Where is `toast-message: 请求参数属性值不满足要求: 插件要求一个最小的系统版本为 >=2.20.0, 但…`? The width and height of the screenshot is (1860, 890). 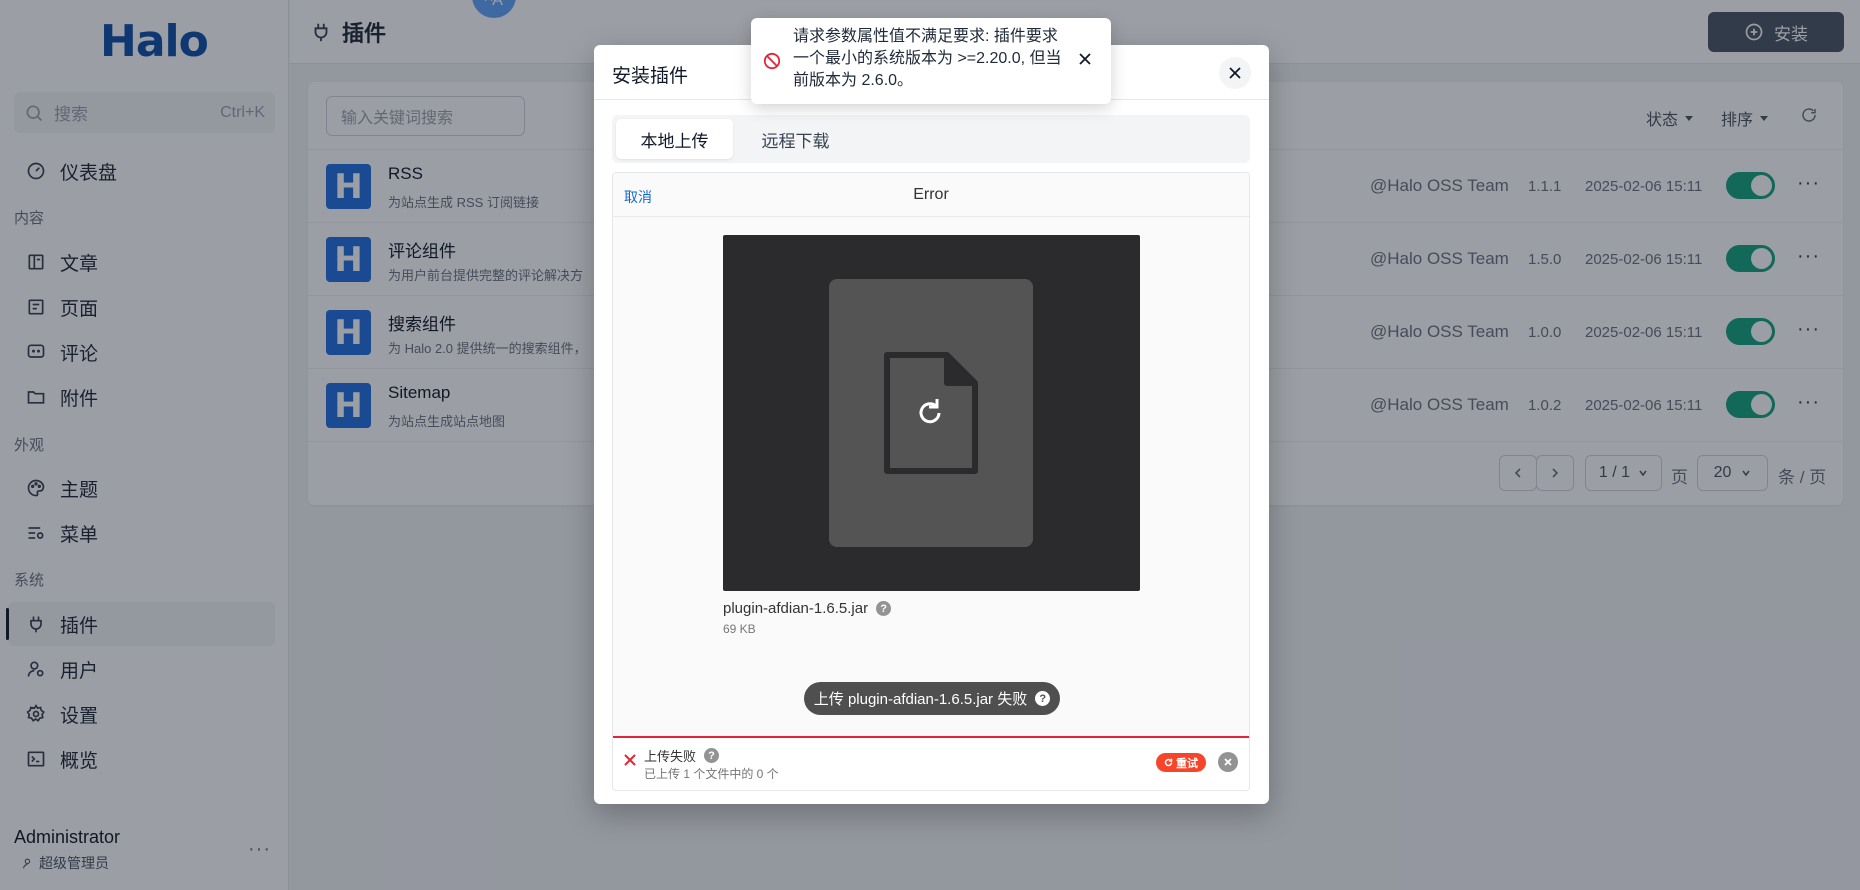
toast-message: 请求参数属性值不满足要求: 插件要求一个最小的系统版本为 >=2.20.0, 但… is located at coordinates (927, 58).